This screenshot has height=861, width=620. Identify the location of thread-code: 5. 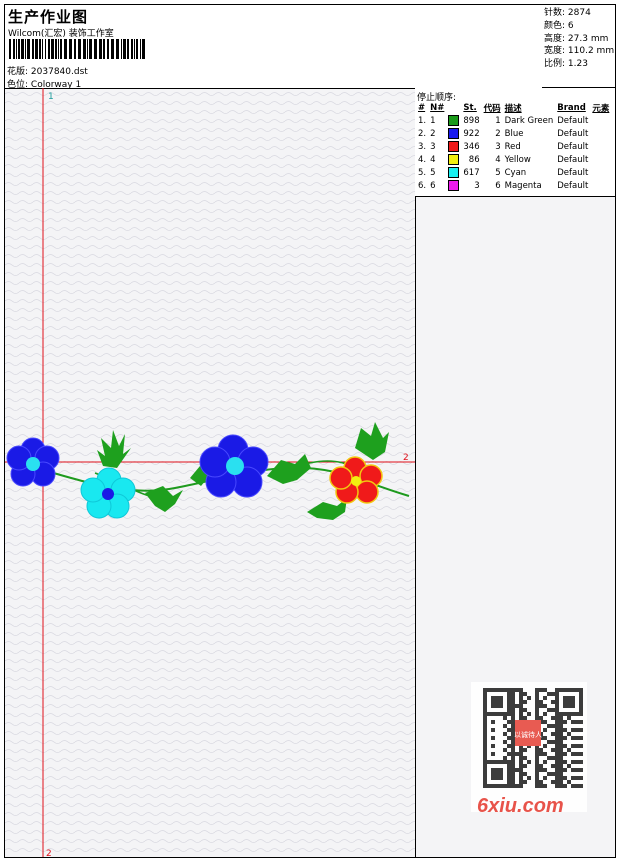
(498, 172).